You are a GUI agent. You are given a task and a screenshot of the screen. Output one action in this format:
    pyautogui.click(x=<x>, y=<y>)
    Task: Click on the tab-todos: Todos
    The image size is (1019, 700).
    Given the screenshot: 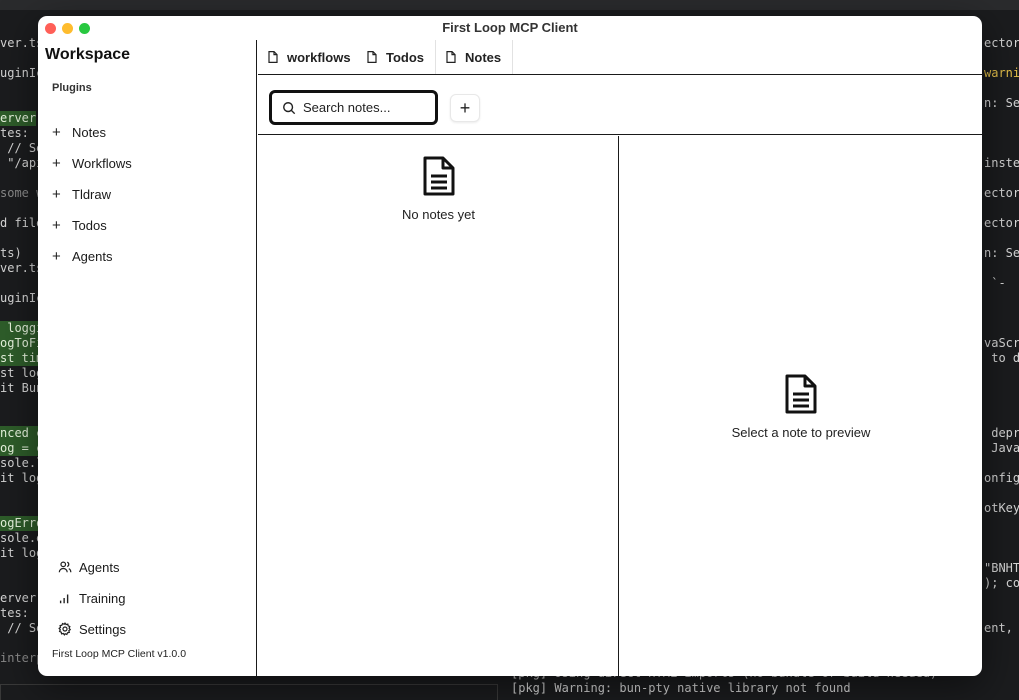 What is the action you would take?
    pyautogui.click(x=396, y=57)
    